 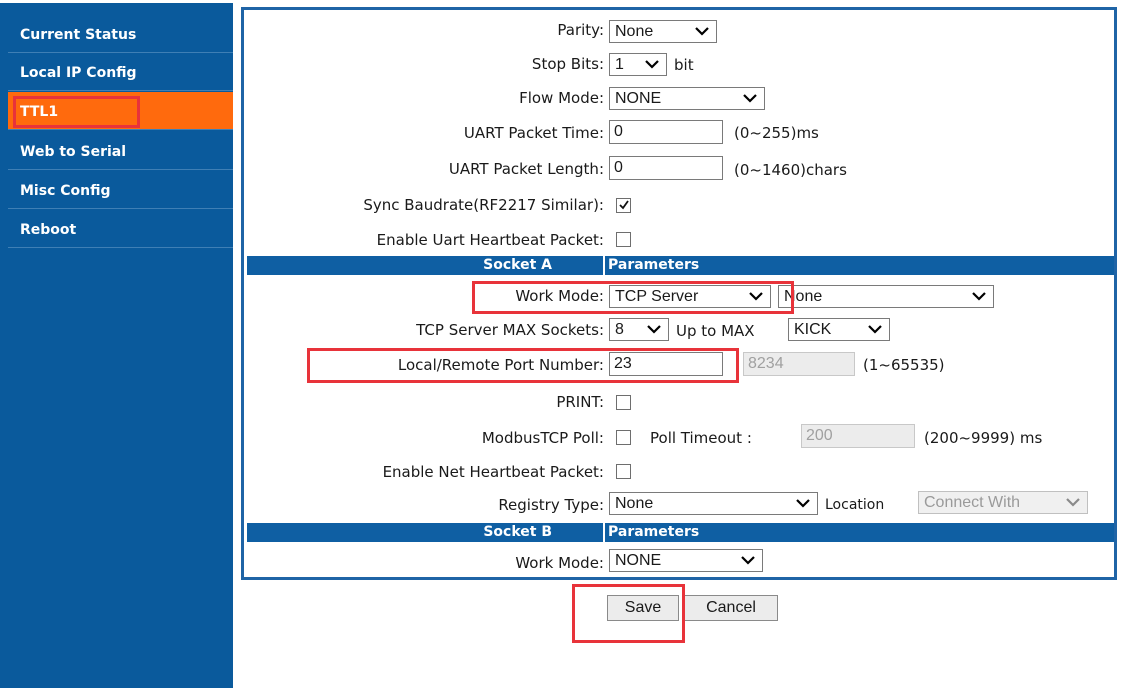 I want to click on work-mode-select: TCP Server, so click(x=690, y=296).